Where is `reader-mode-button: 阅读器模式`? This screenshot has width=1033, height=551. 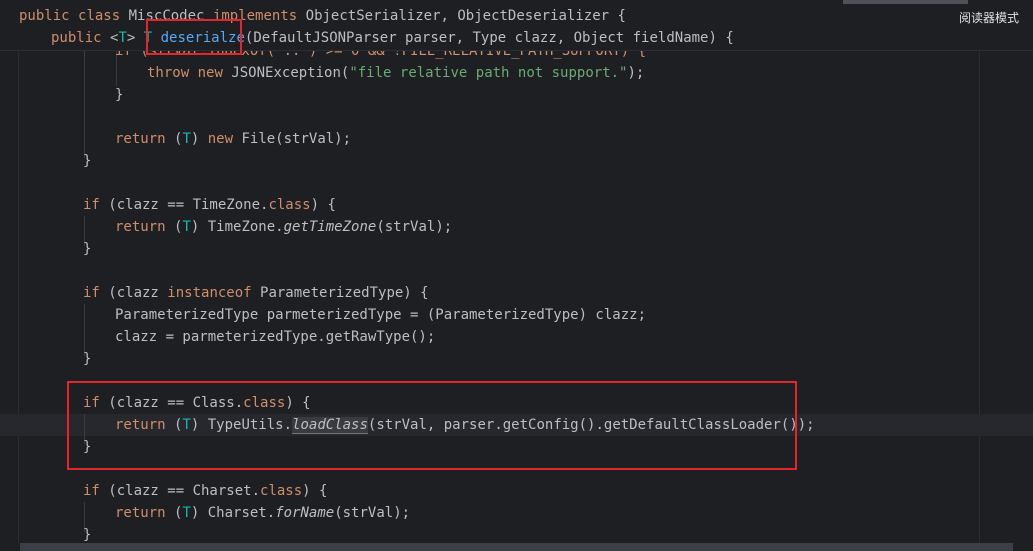 reader-mode-button: 阅读器模式 is located at coordinates (989, 17).